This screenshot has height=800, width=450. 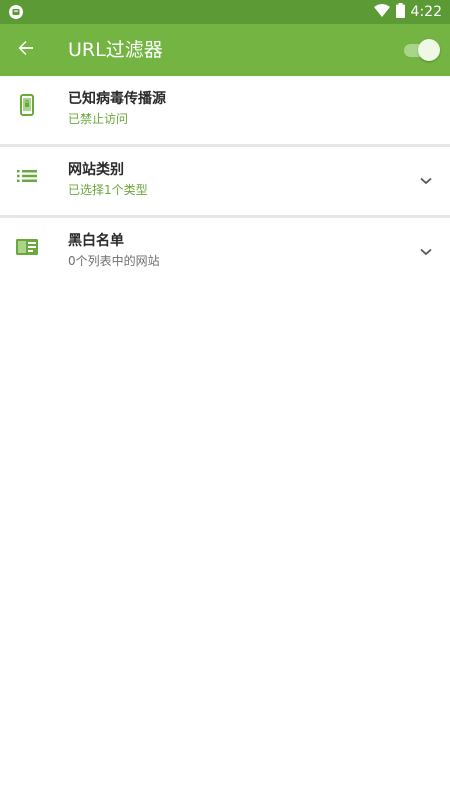 I want to click on android-notification-icon, so click(x=16, y=12).